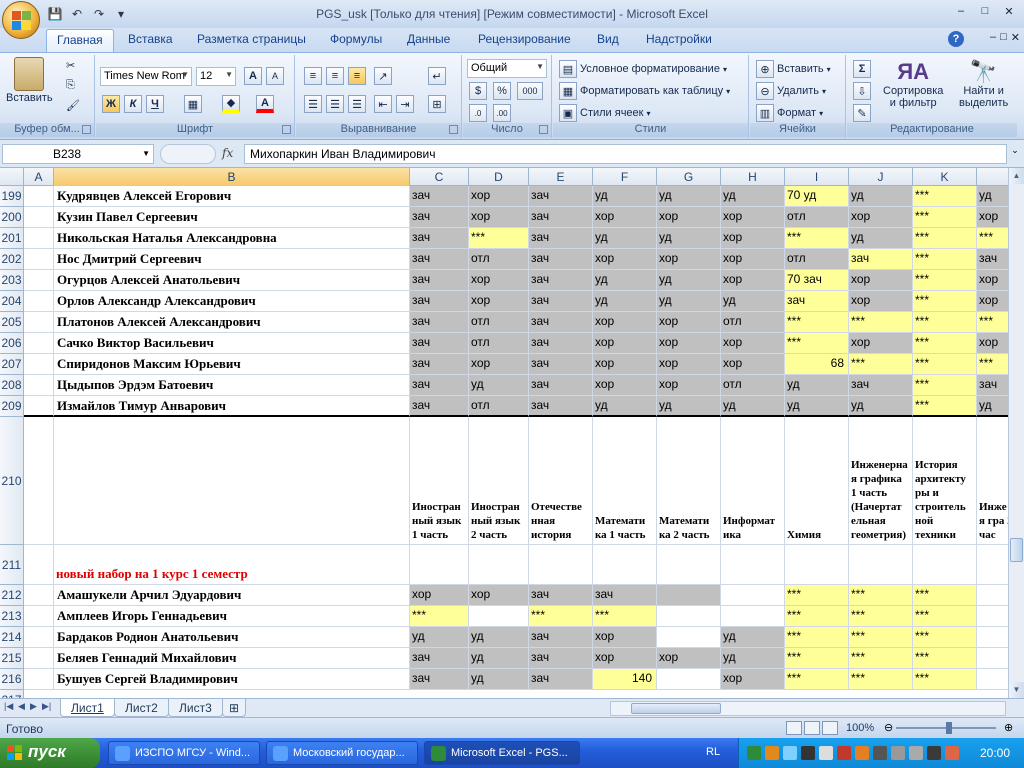 The height and width of the screenshot is (768, 1024). Describe the element at coordinates (862, 113) in the screenshot. I see `clear-icon: ✎` at that location.